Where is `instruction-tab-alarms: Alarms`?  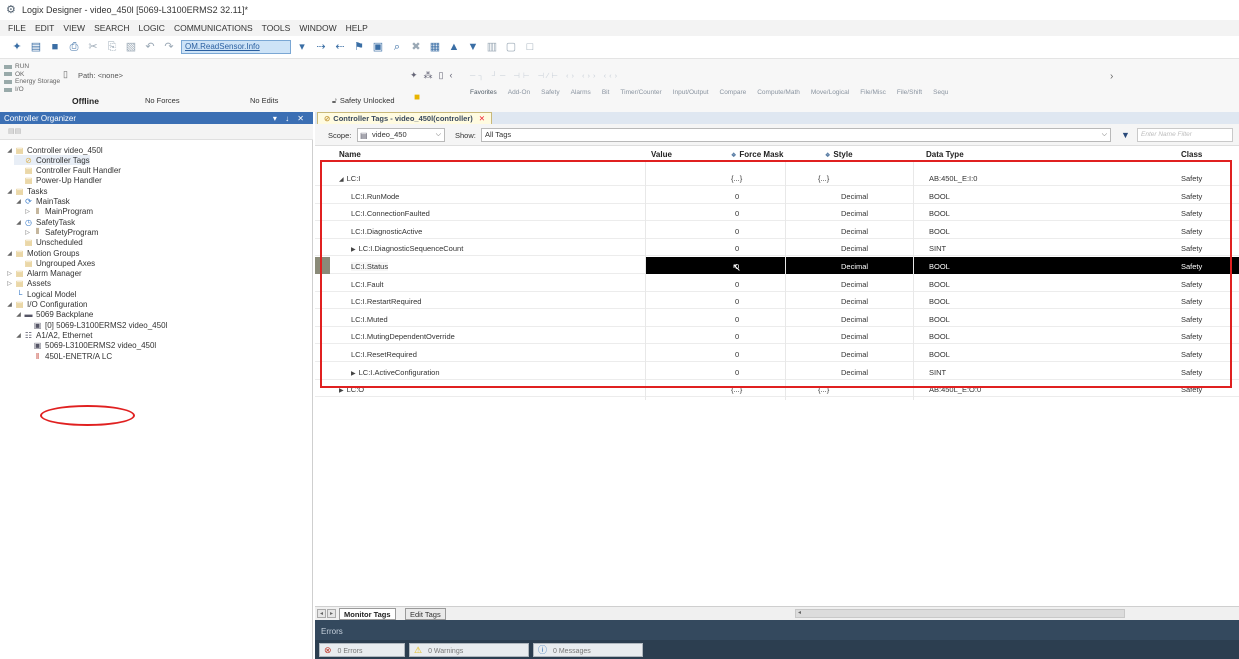
instruction-tab-alarms: Alarms is located at coordinates (581, 95).